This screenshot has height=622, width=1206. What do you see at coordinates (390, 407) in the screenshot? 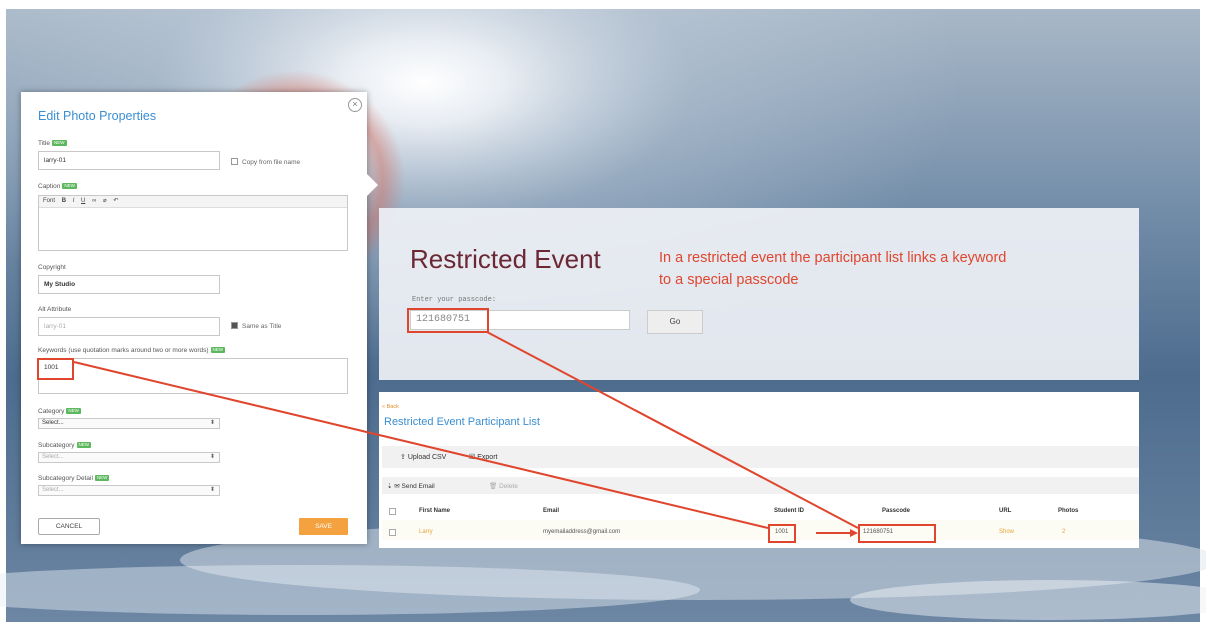
I see `back-link: « Back` at bounding box center [390, 407].